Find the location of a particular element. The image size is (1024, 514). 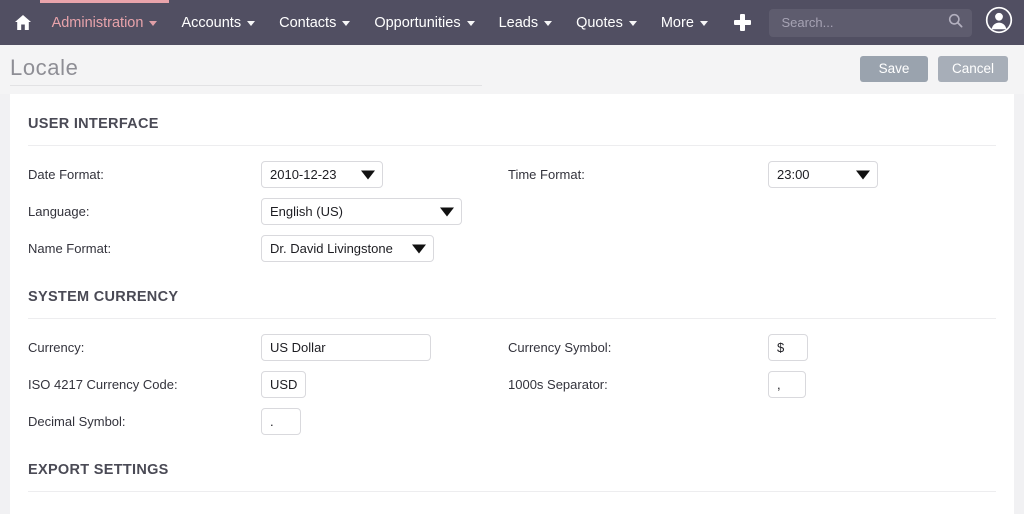

quick-create-button is located at coordinates (743, 22).